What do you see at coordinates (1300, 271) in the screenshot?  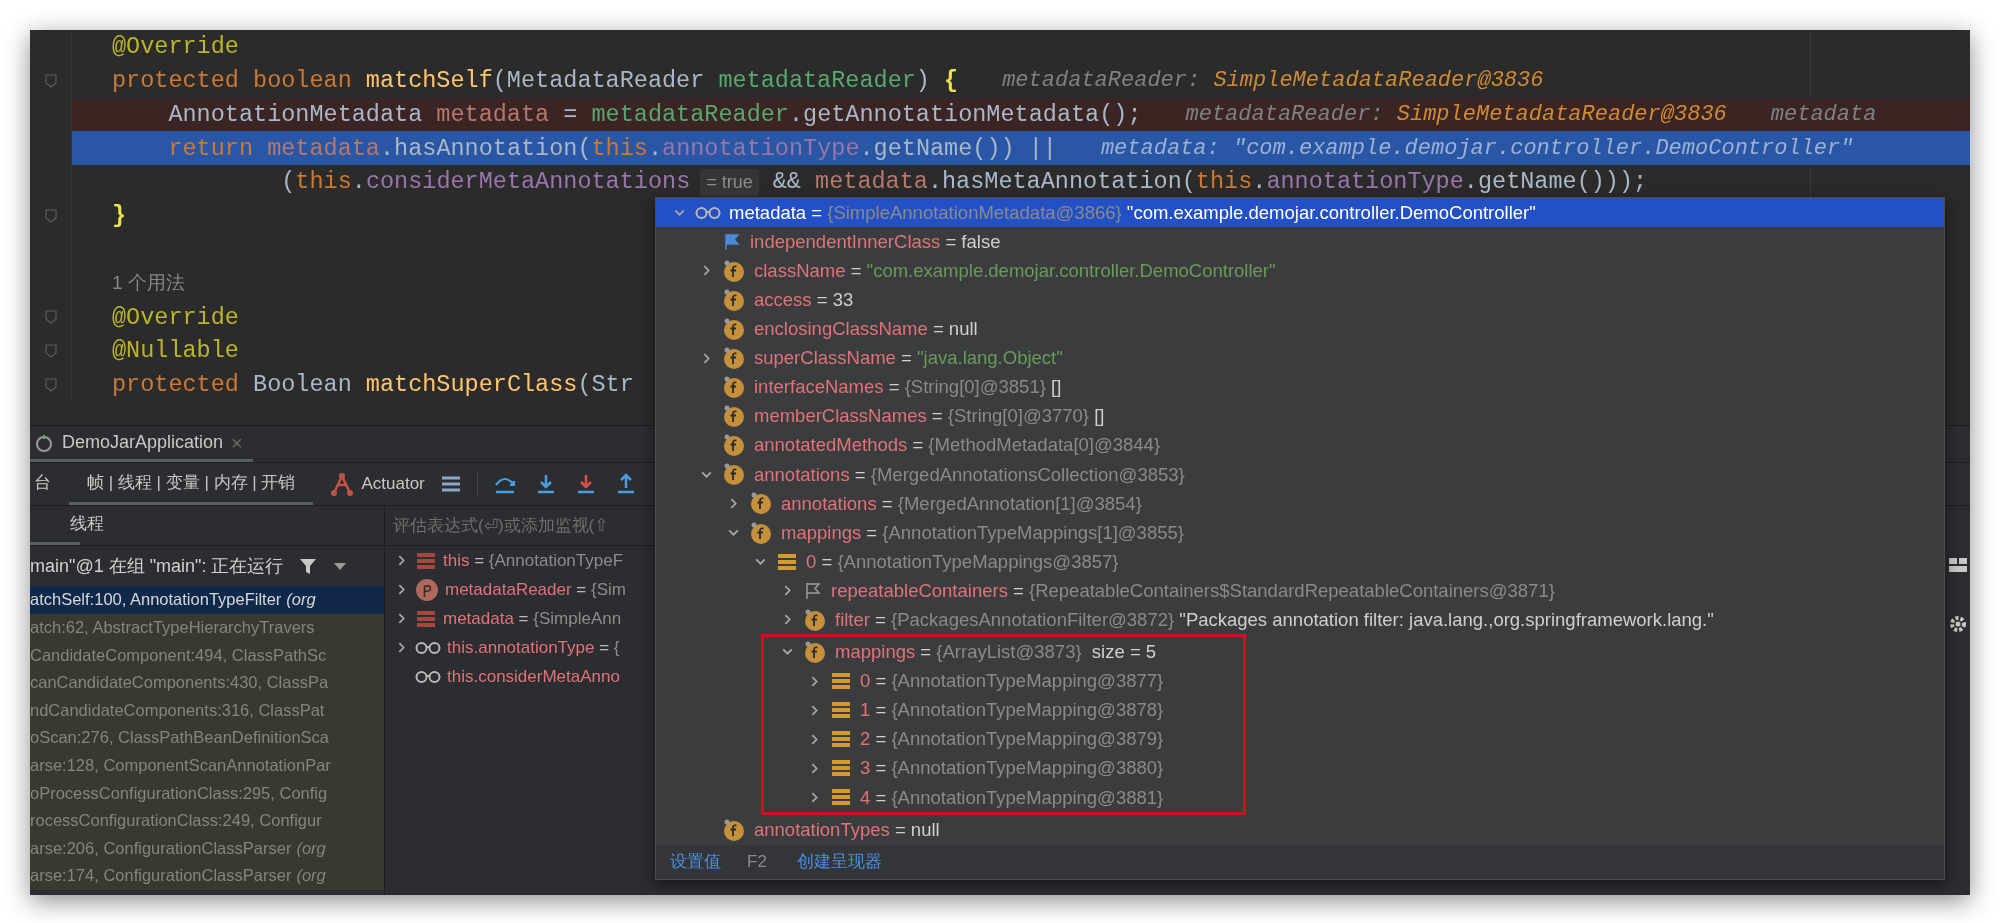 I see `tree-row: className = "com.example.demojar.controller.DemoController"` at bounding box center [1300, 271].